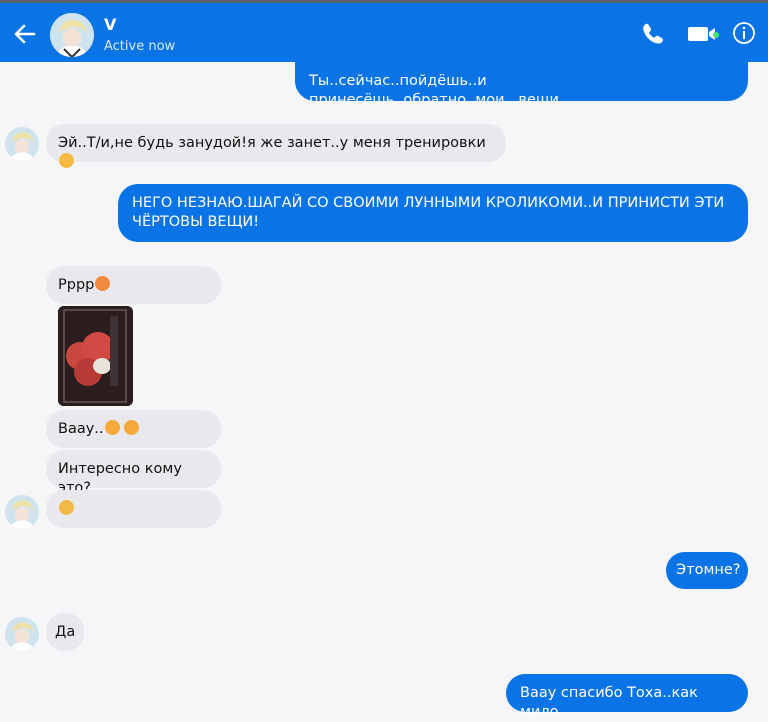  I want to click on contact-name: V, so click(110, 24).